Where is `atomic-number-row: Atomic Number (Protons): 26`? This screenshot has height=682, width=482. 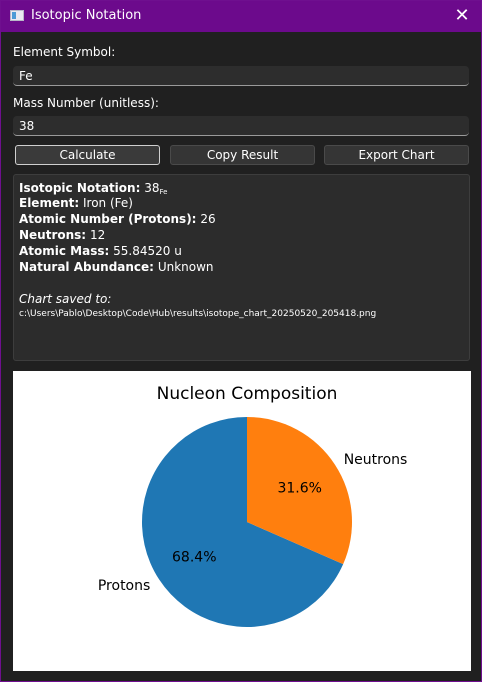
atomic-number-row: Atomic Number (Protons): 26 is located at coordinates (117, 219).